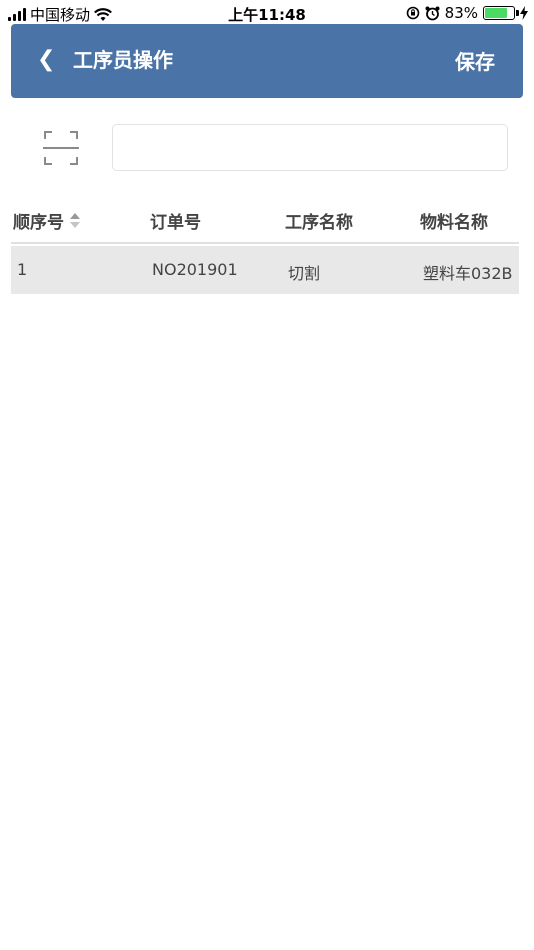  I want to click on scan-input-box, so click(310, 147).